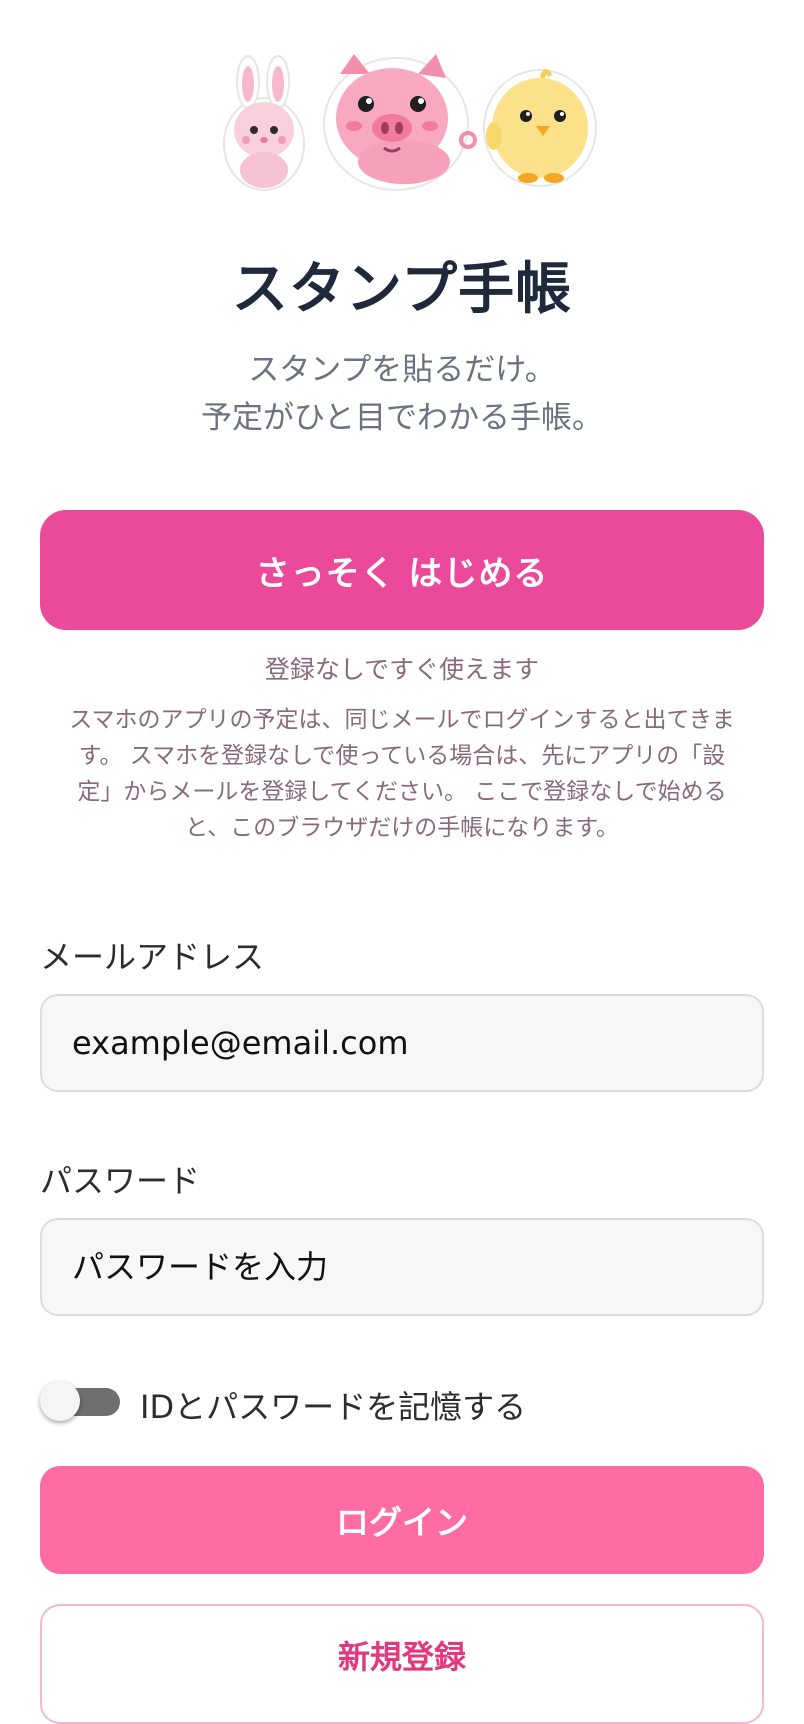 The width and height of the screenshot is (804, 1724). What do you see at coordinates (402, 669) in the screenshot?
I see `guest-note: 登録なしですぐ使えます` at bounding box center [402, 669].